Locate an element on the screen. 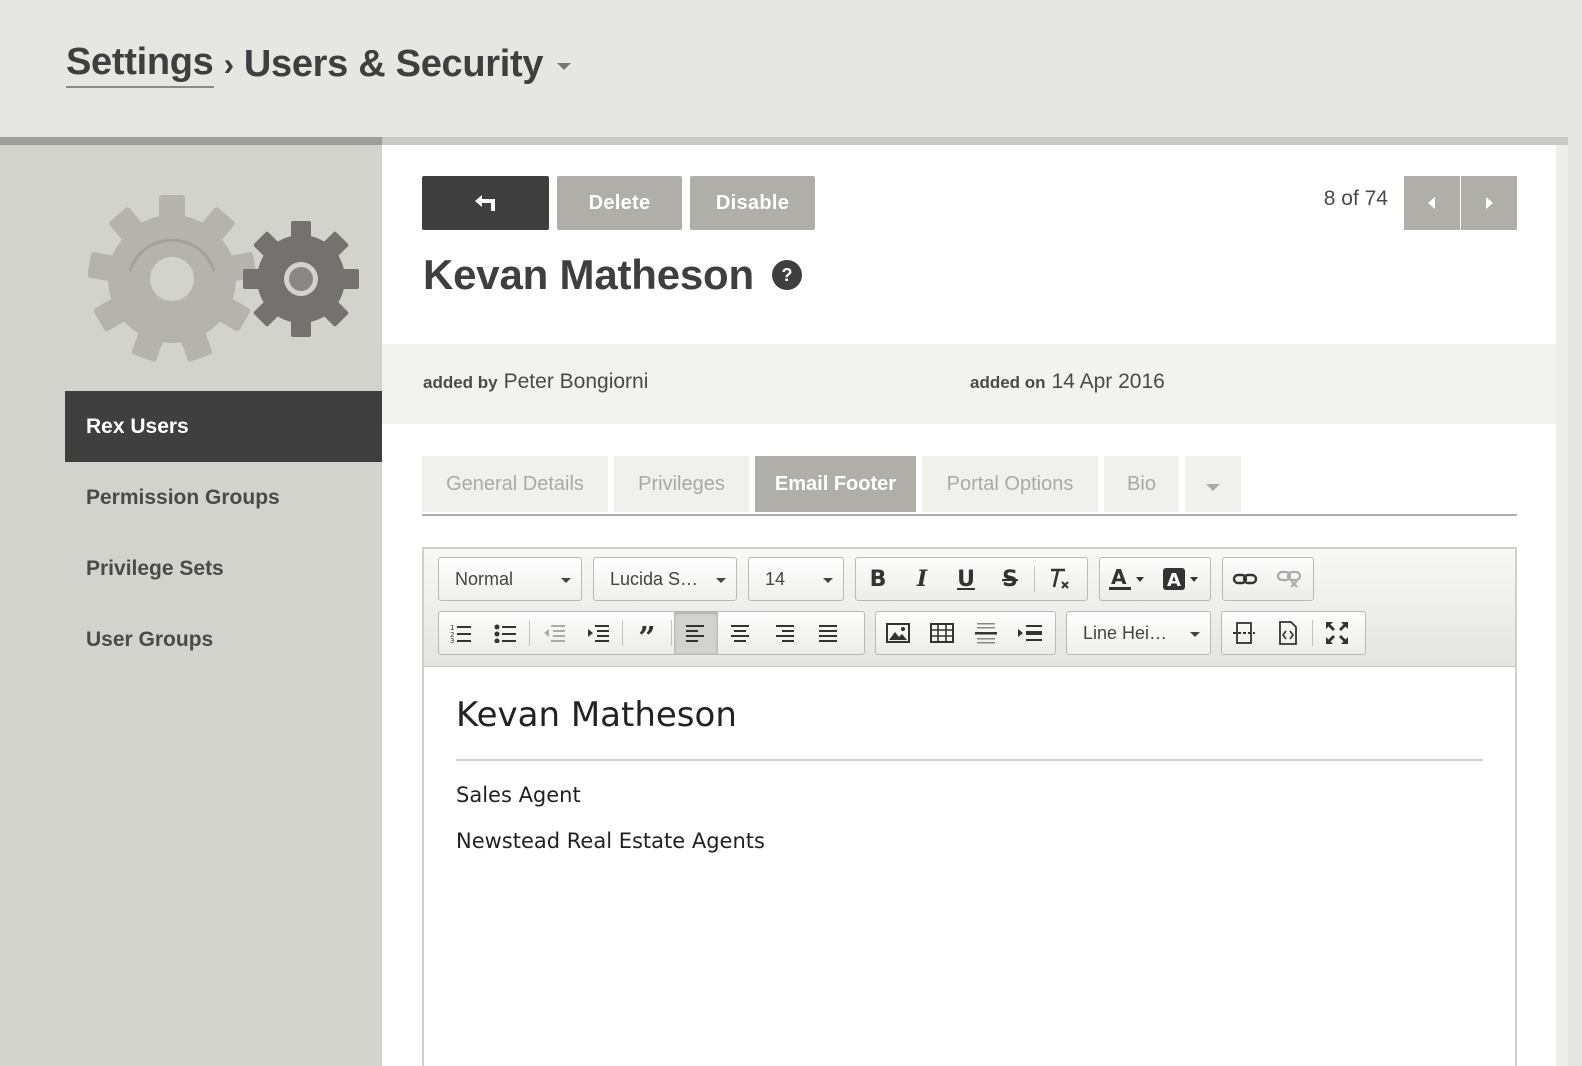 The width and height of the screenshot is (1582, 1066). background-color-button: A is located at coordinates (1181, 579).